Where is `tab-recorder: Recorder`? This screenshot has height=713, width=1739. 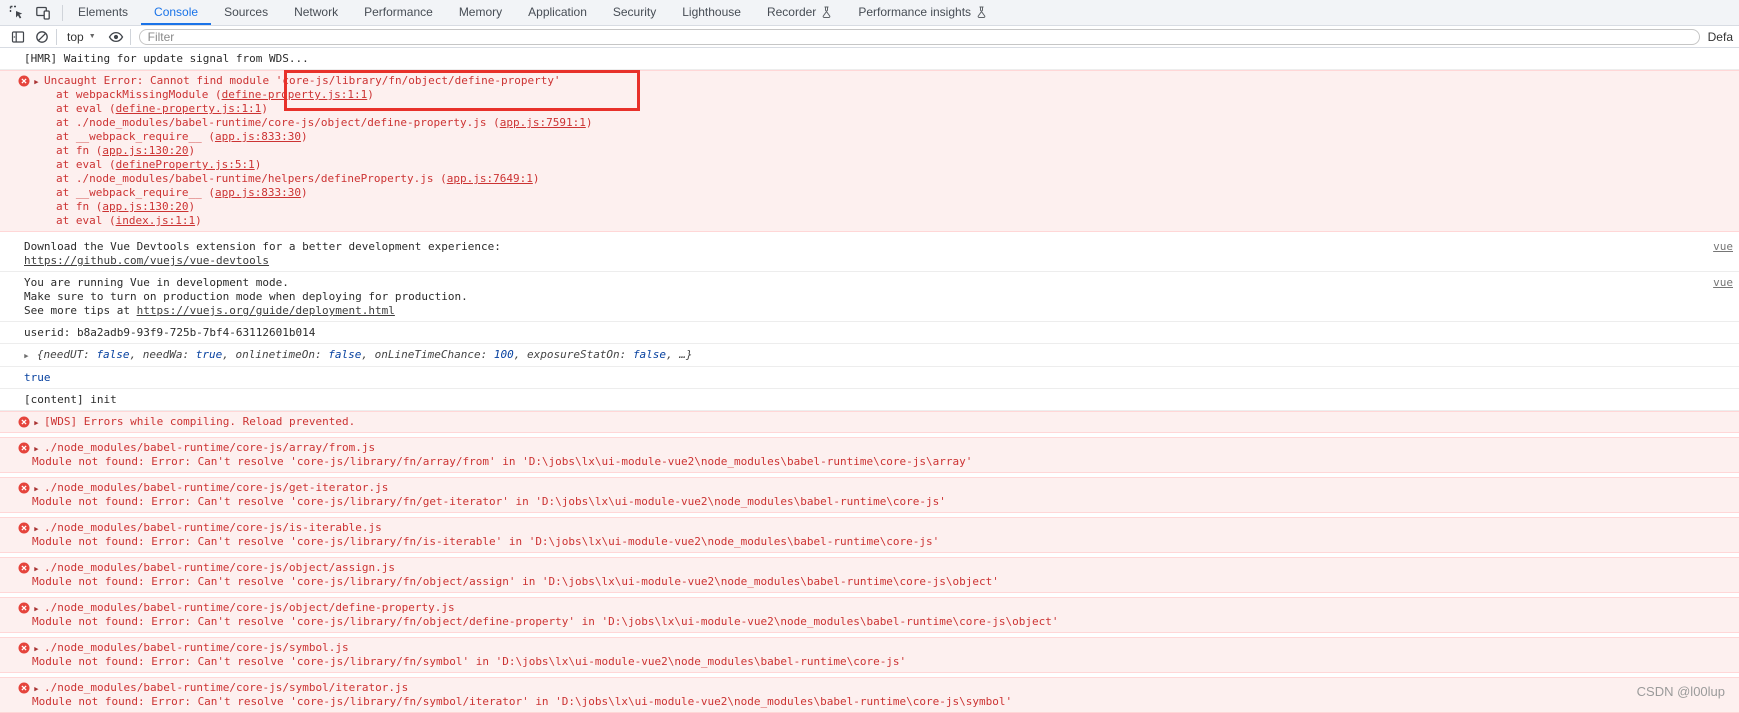 tab-recorder: Recorder is located at coordinates (799, 12).